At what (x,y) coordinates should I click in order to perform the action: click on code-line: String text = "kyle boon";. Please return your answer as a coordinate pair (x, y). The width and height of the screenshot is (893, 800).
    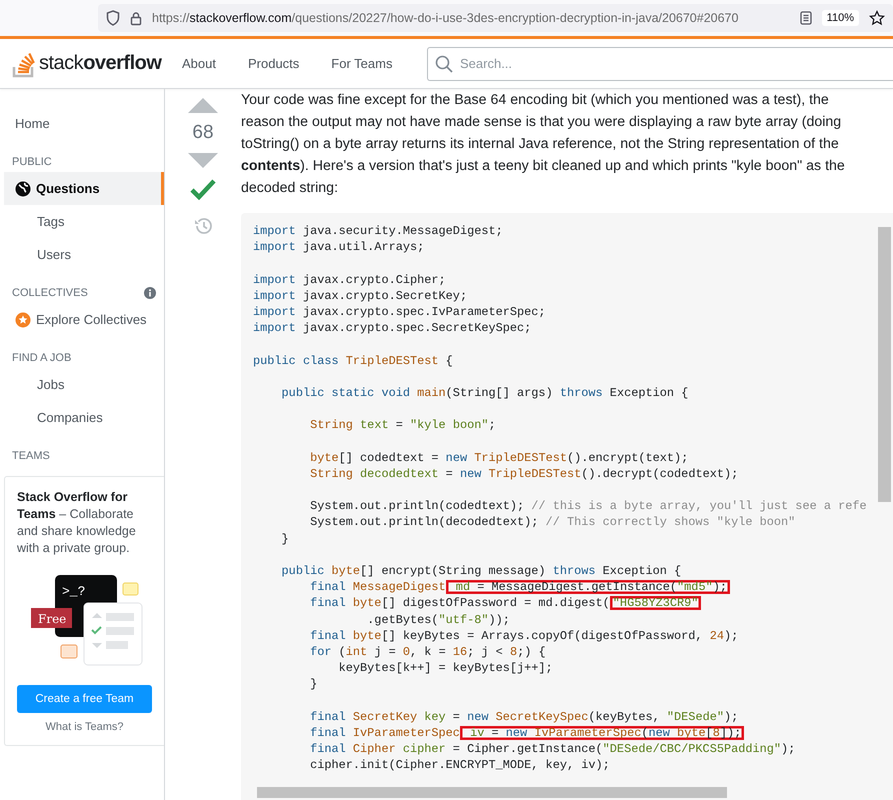
    Looking at the image, I should click on (403, 425).